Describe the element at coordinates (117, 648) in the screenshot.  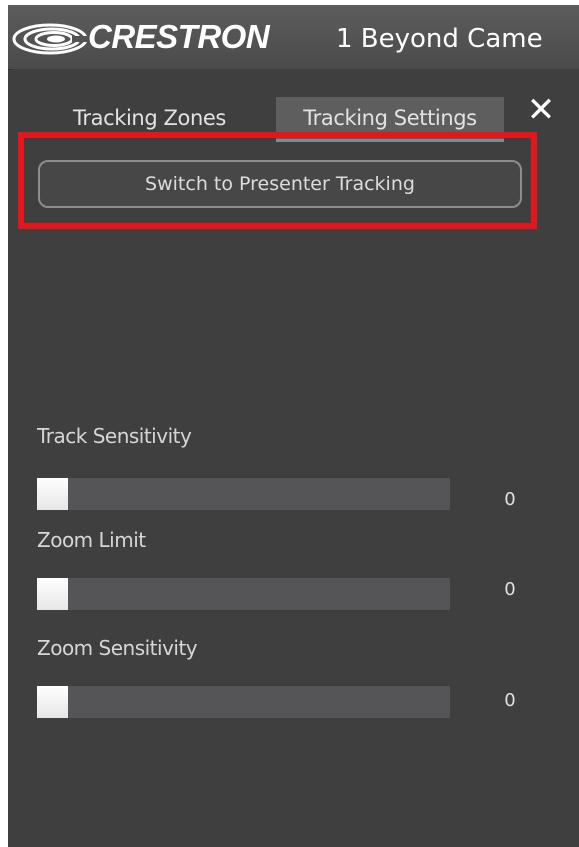
I see `zoom-sensitivity-label: Zoom Sensitivity` at that location.